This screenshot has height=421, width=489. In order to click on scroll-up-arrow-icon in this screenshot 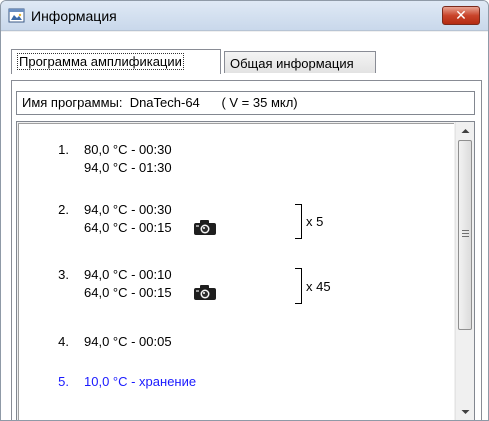, I will do `click(465, 130)`.